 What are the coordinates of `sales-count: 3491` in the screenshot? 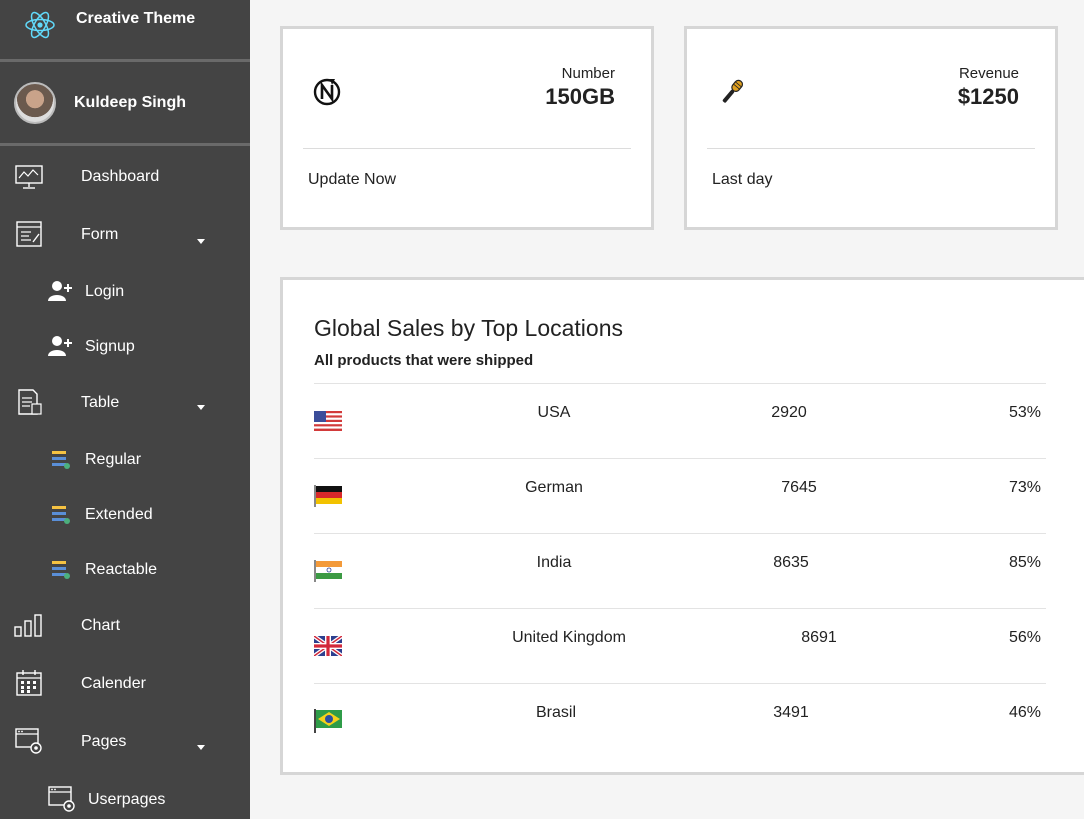 It's located at (791, 712).